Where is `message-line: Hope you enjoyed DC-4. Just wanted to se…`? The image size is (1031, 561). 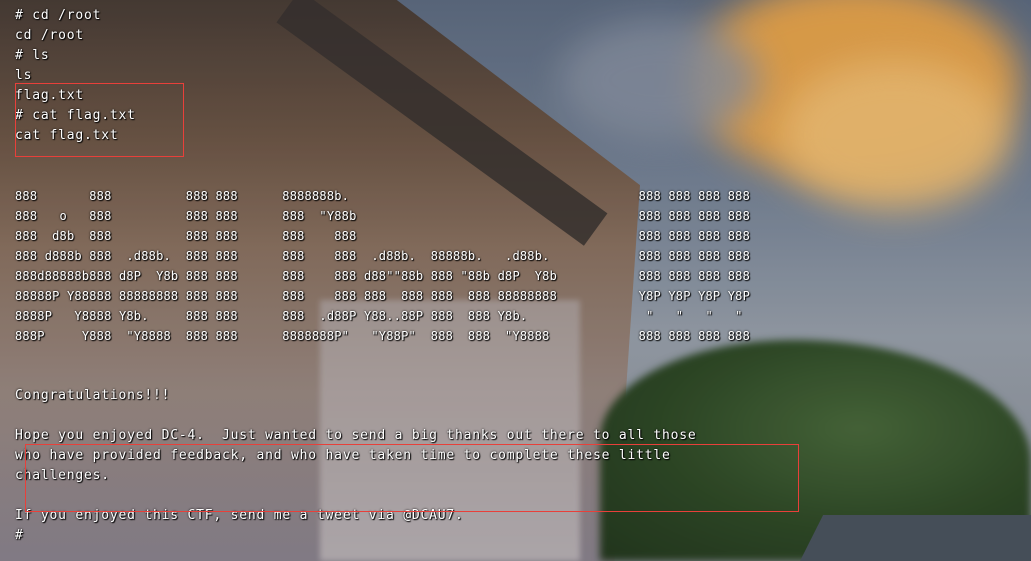 message-line: Hope you enjoyed DC-4. Just wanted to se… is located at coordinates (356, 435).